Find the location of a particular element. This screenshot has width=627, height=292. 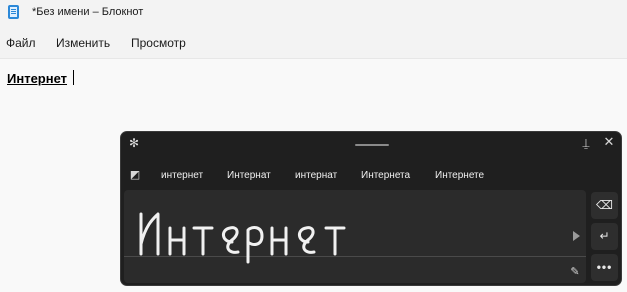

suggestion-1: интернет is located at coordinates (182, 175).